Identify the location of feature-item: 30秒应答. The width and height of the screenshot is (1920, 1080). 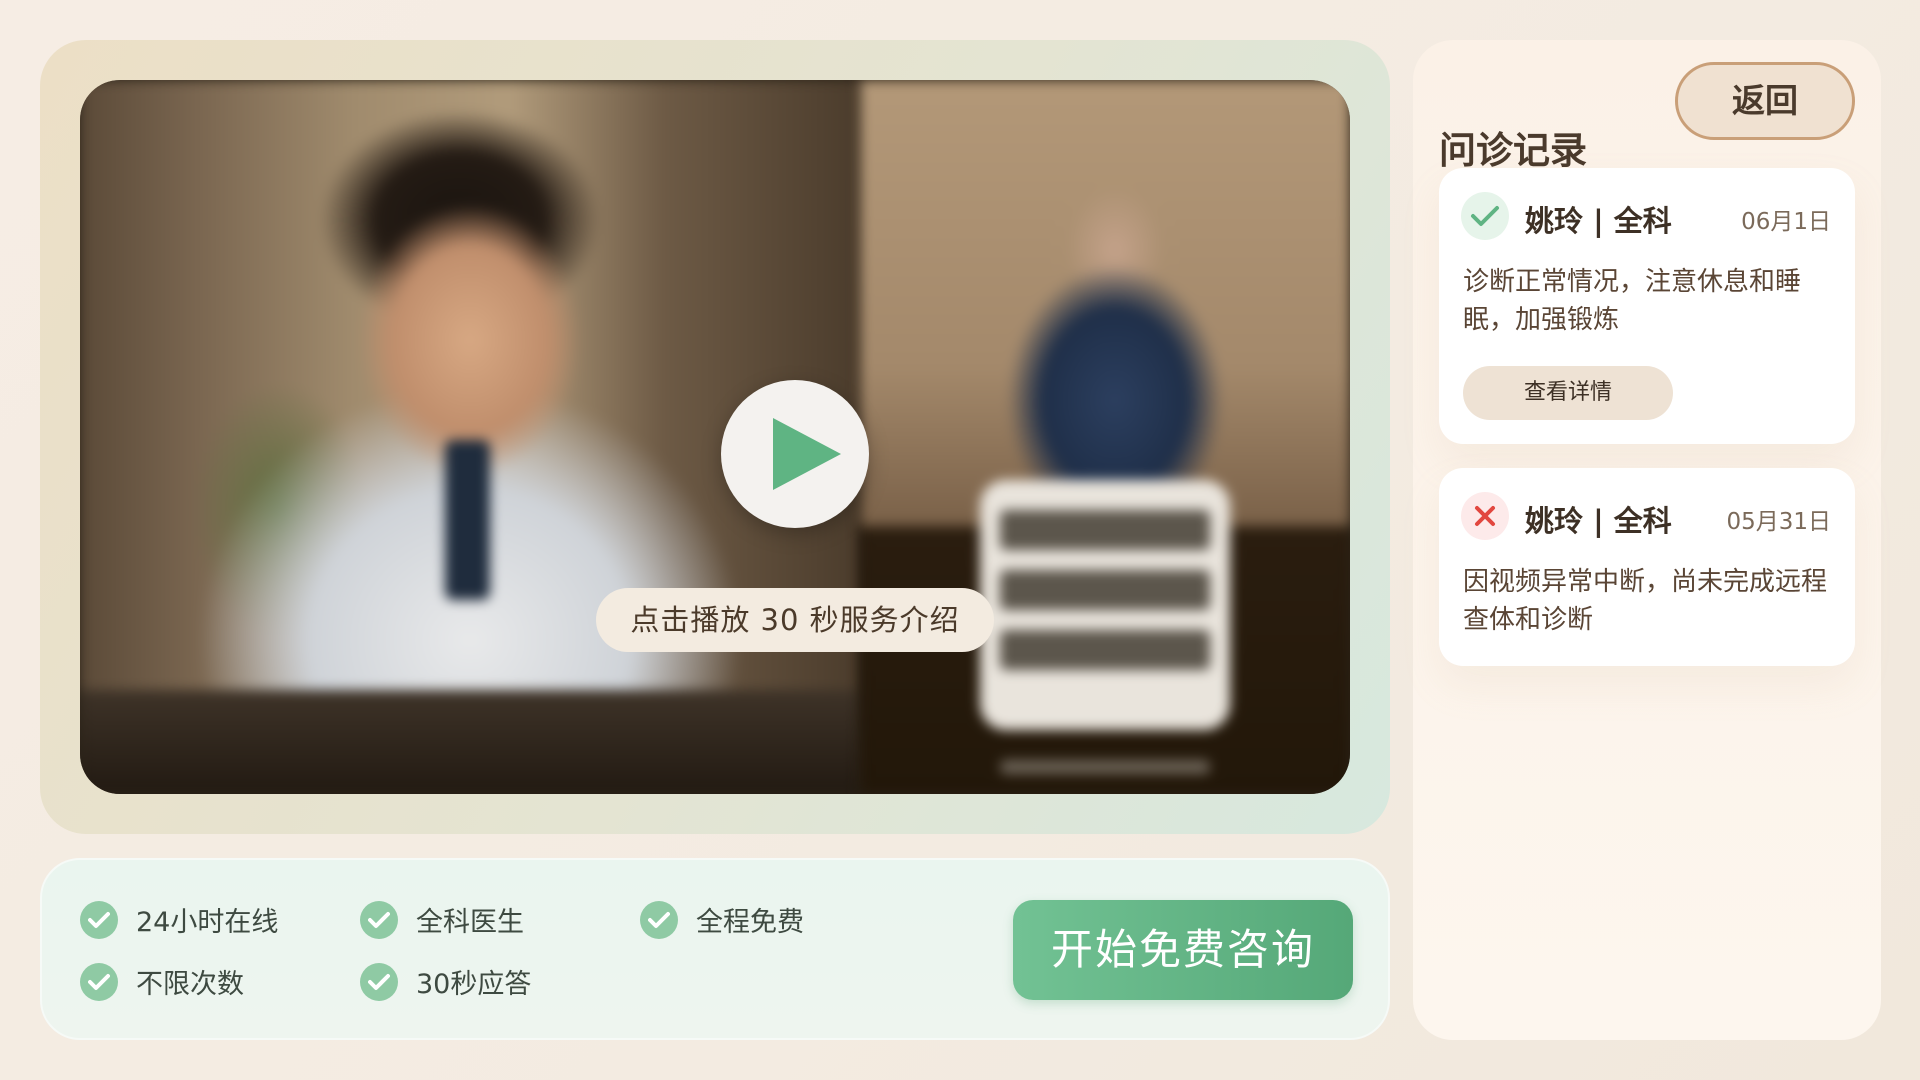
(445, 981).